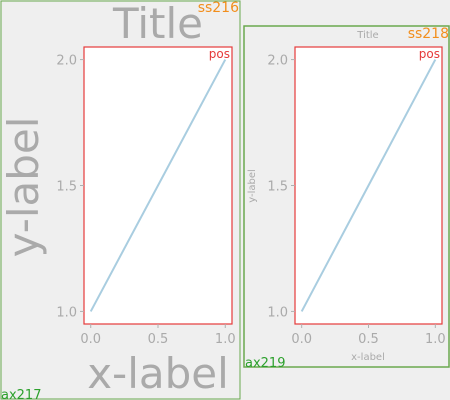 The height and width of the screenshot is (400, 450). What do you see at coordinates (301, 339) in the screenshot?
I see `right-x-tick-label: 0.0` at bounding box center [301, 339].